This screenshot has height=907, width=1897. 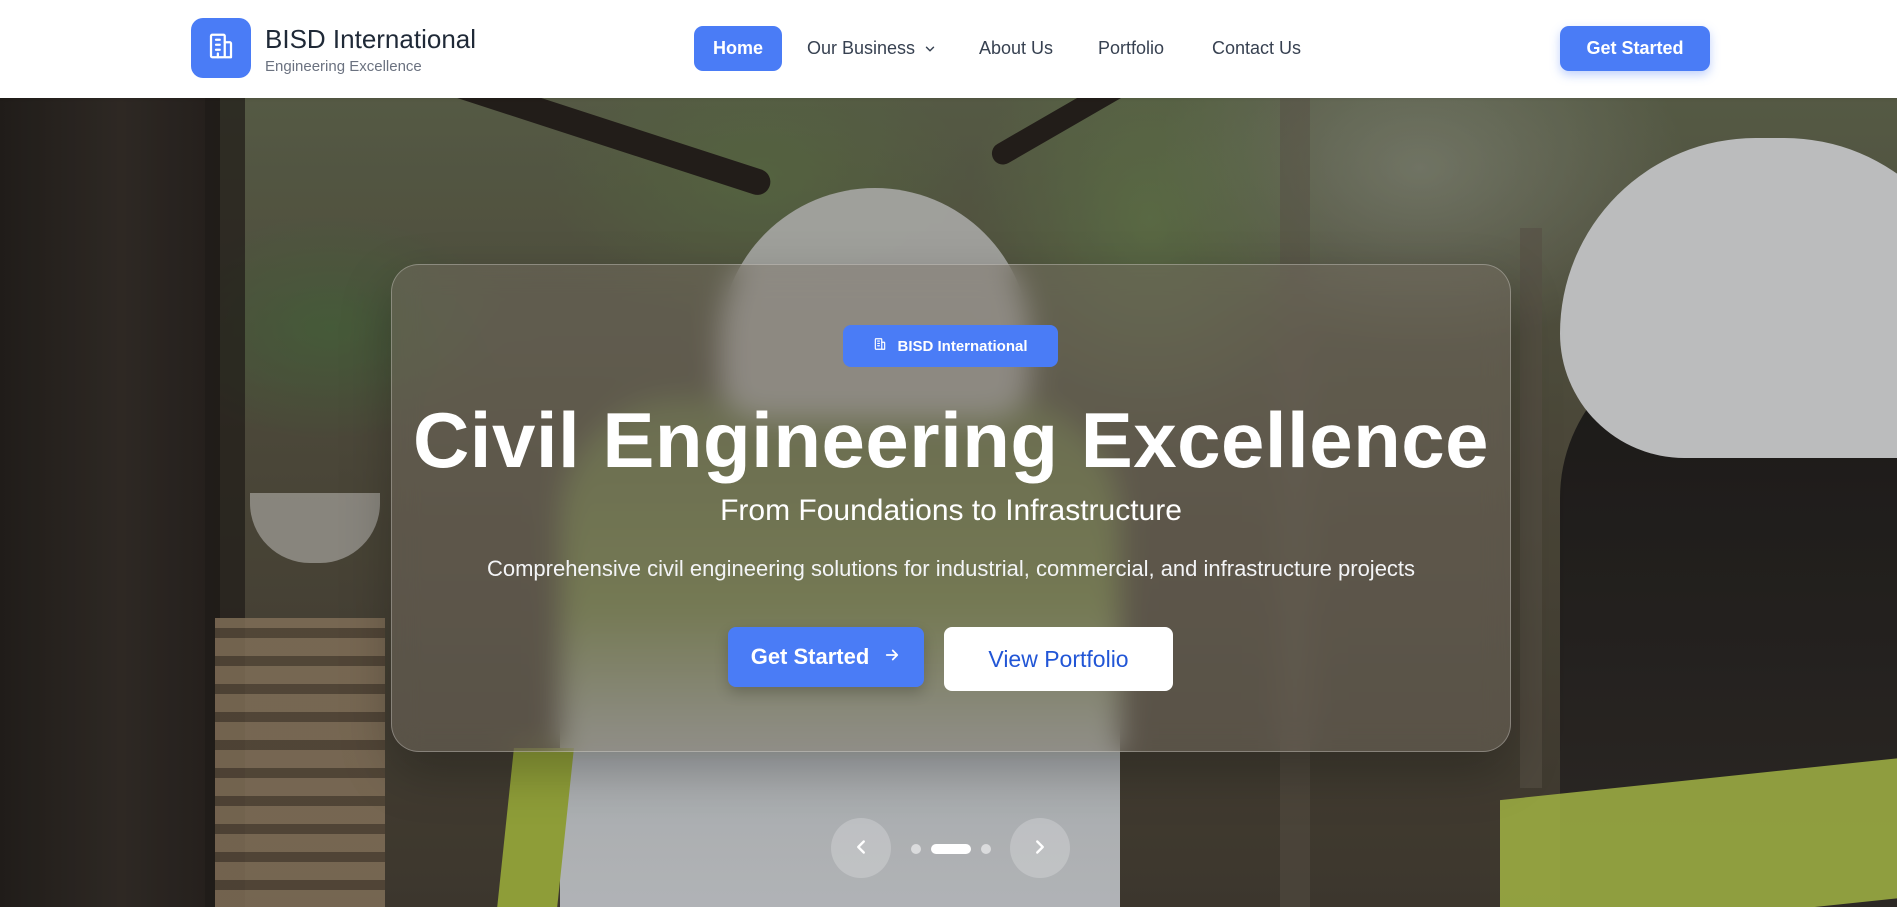 I want to click on nav-item-label: Our Business, so click(x=861, y=48).